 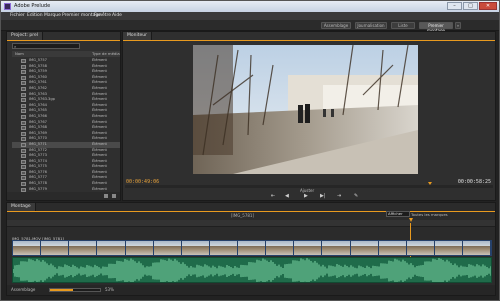 What do you see at coordinates (306, 196) in the screenshot?
I see `play-icon: ▶` at bounding box center [306, 196].